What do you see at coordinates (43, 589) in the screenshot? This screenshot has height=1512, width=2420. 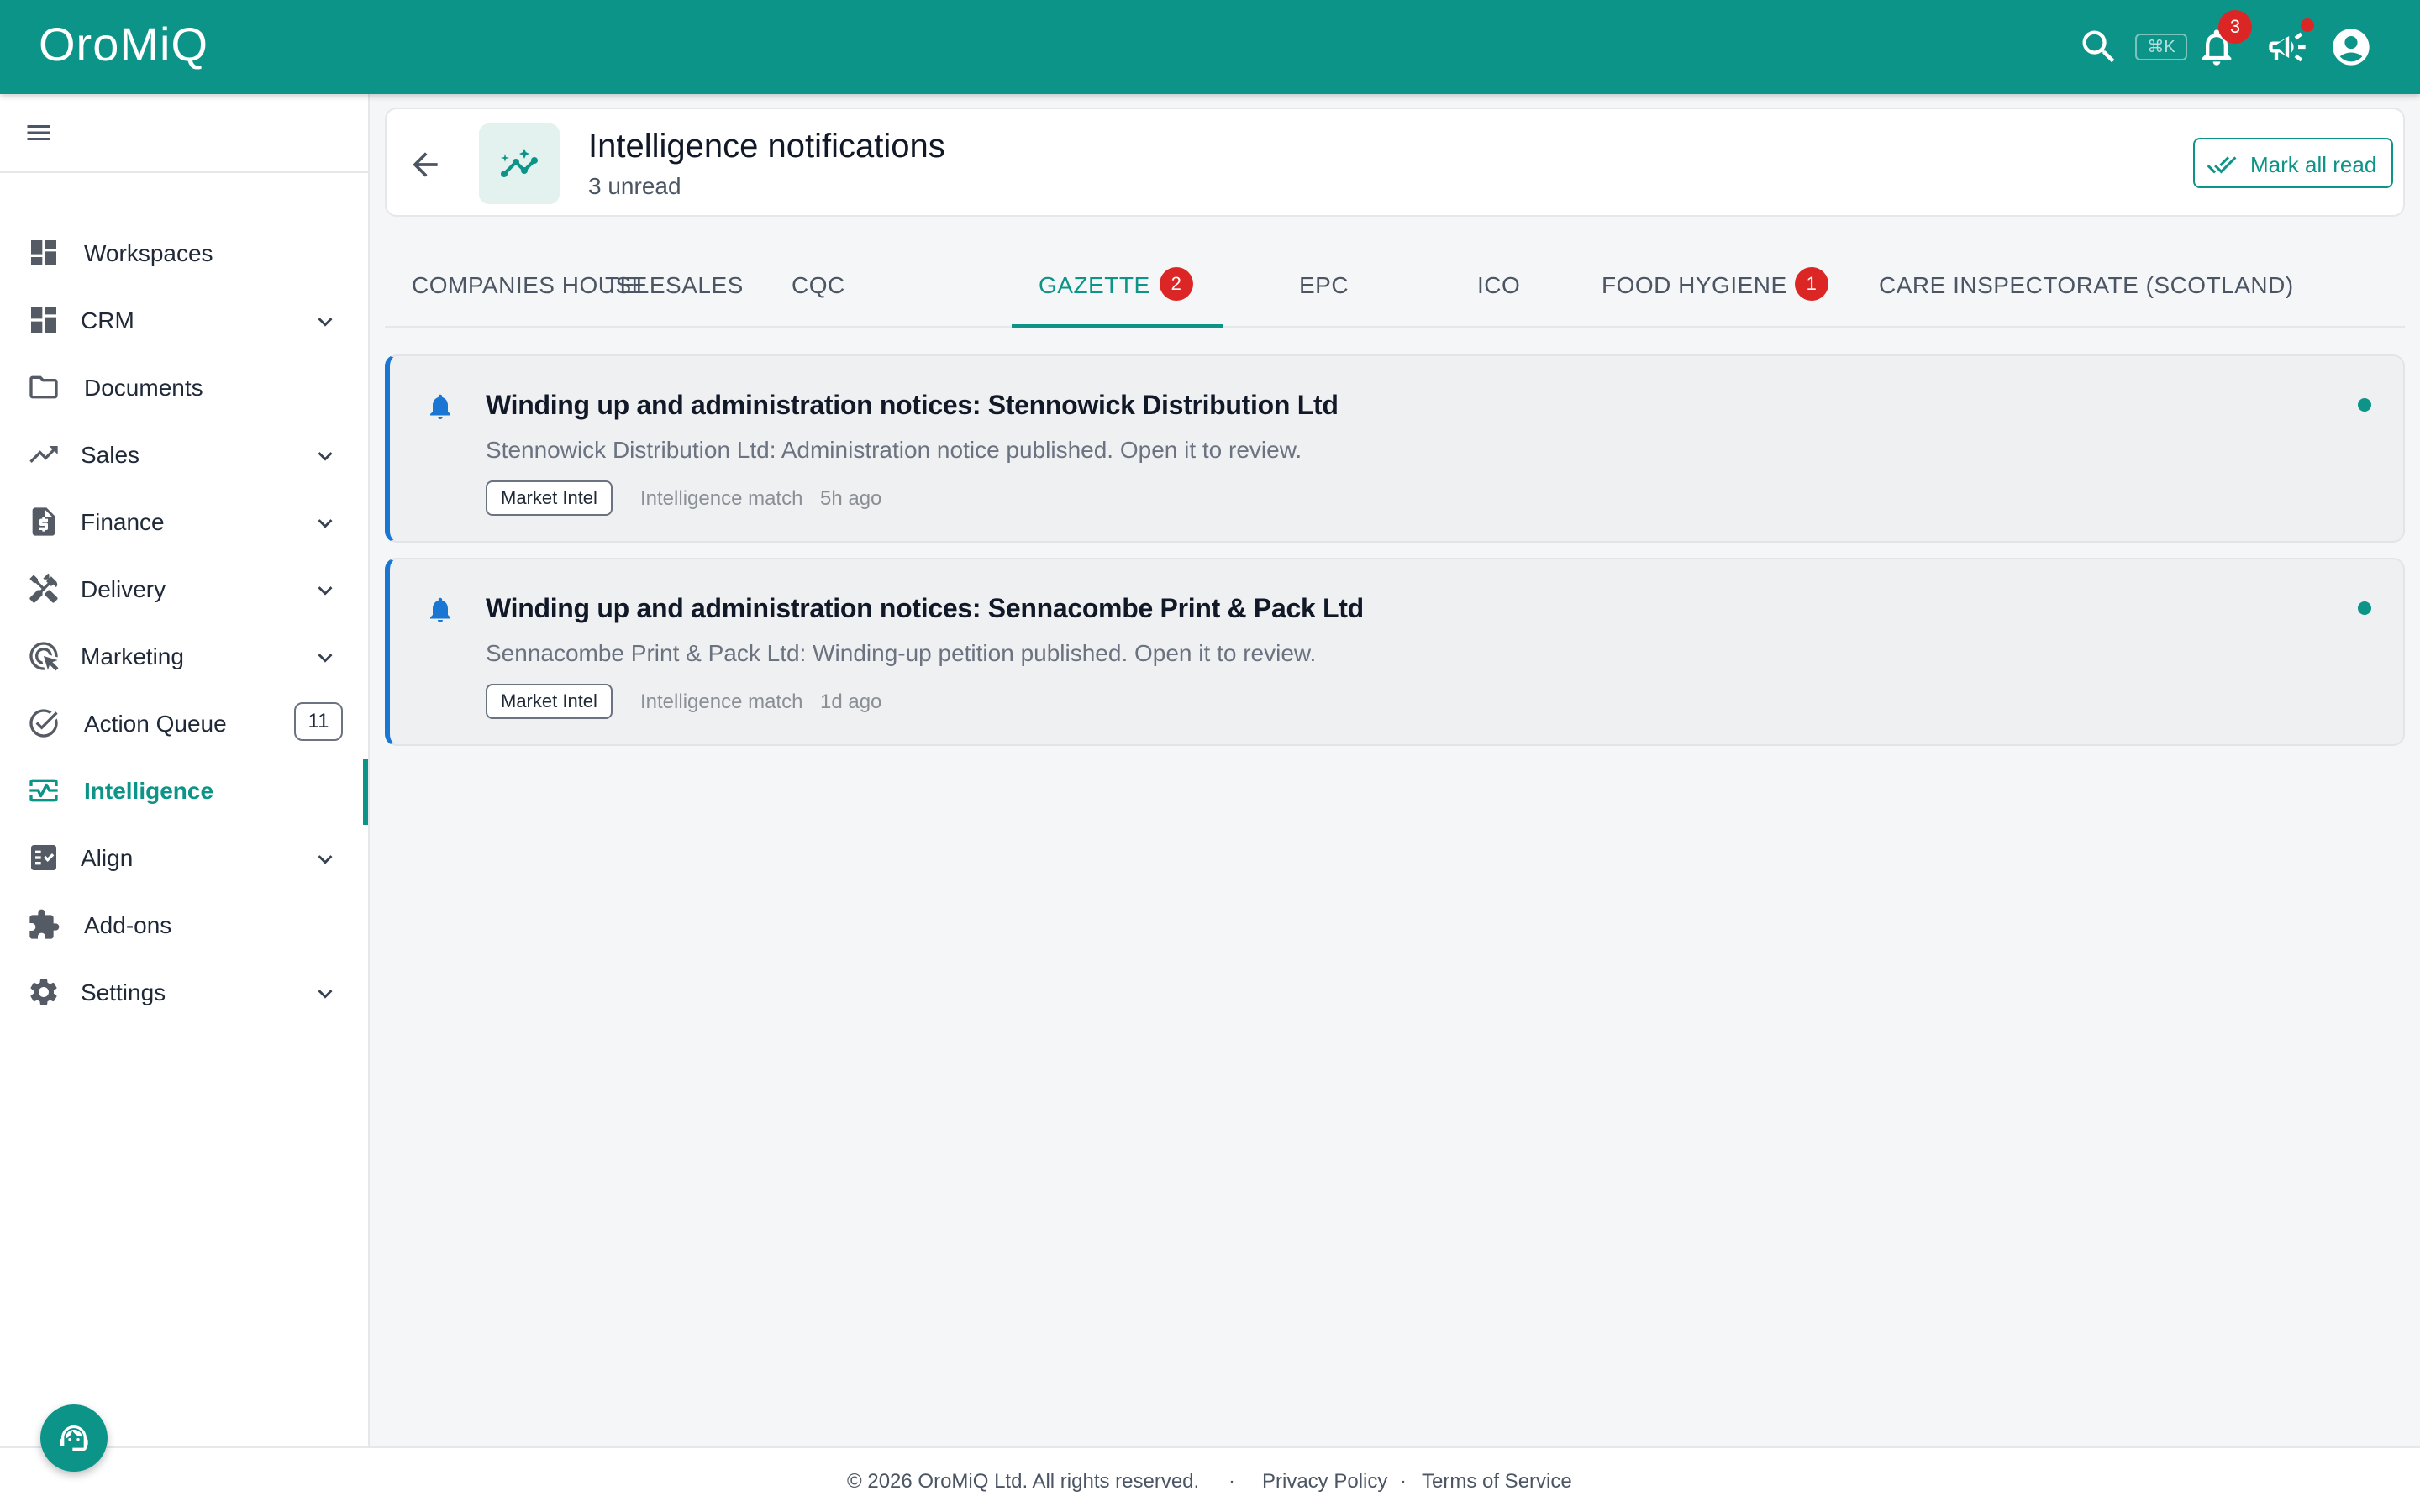 I see `tools-icon` at bounding box center [43, 589].